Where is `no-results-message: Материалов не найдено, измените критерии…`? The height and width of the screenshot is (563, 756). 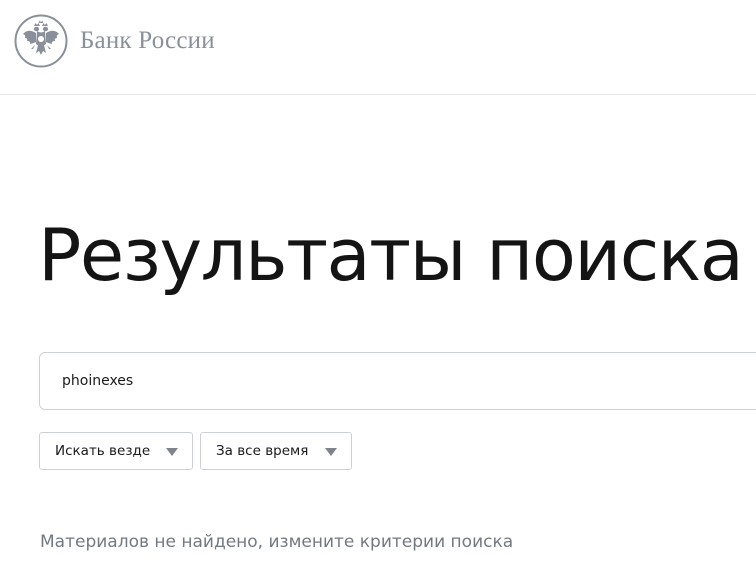
no-results-message: Материалов не найдено, измените критерии… is located at coordinates (277, 542).